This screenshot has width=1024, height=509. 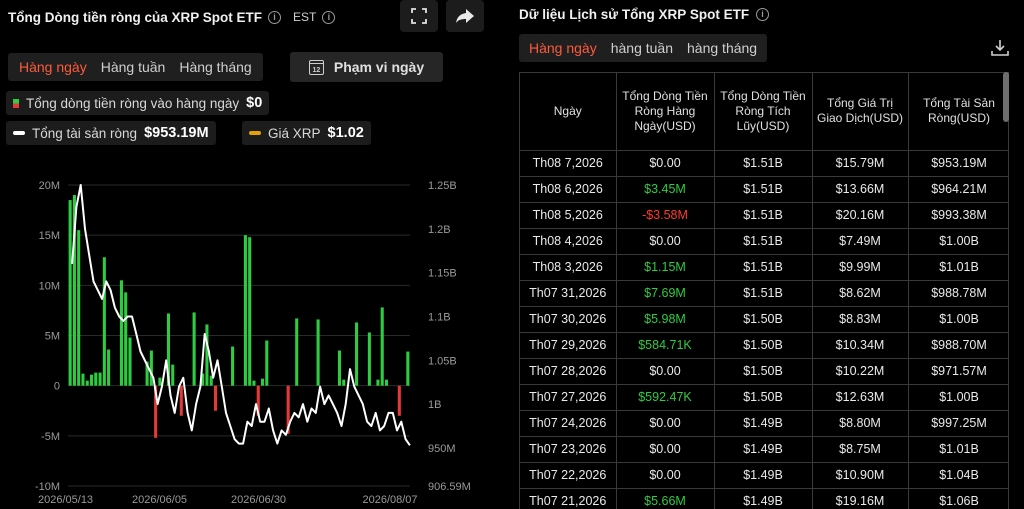 I want to click on table-row: Th07 24,2026 $0.00 $1.49B $8.80M $997.25M, so click(x=764, y=423).